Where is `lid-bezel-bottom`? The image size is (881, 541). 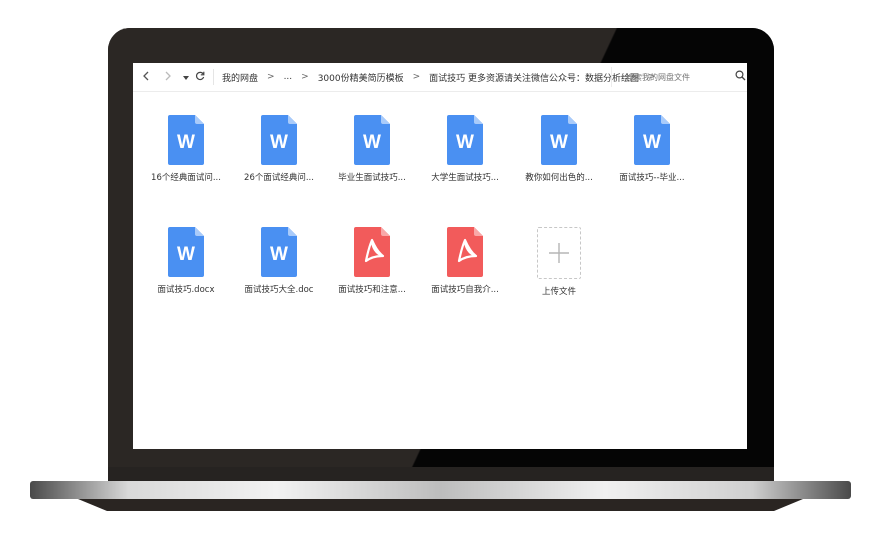 lid-bezel-bottom is located at coordinates (441, 474).